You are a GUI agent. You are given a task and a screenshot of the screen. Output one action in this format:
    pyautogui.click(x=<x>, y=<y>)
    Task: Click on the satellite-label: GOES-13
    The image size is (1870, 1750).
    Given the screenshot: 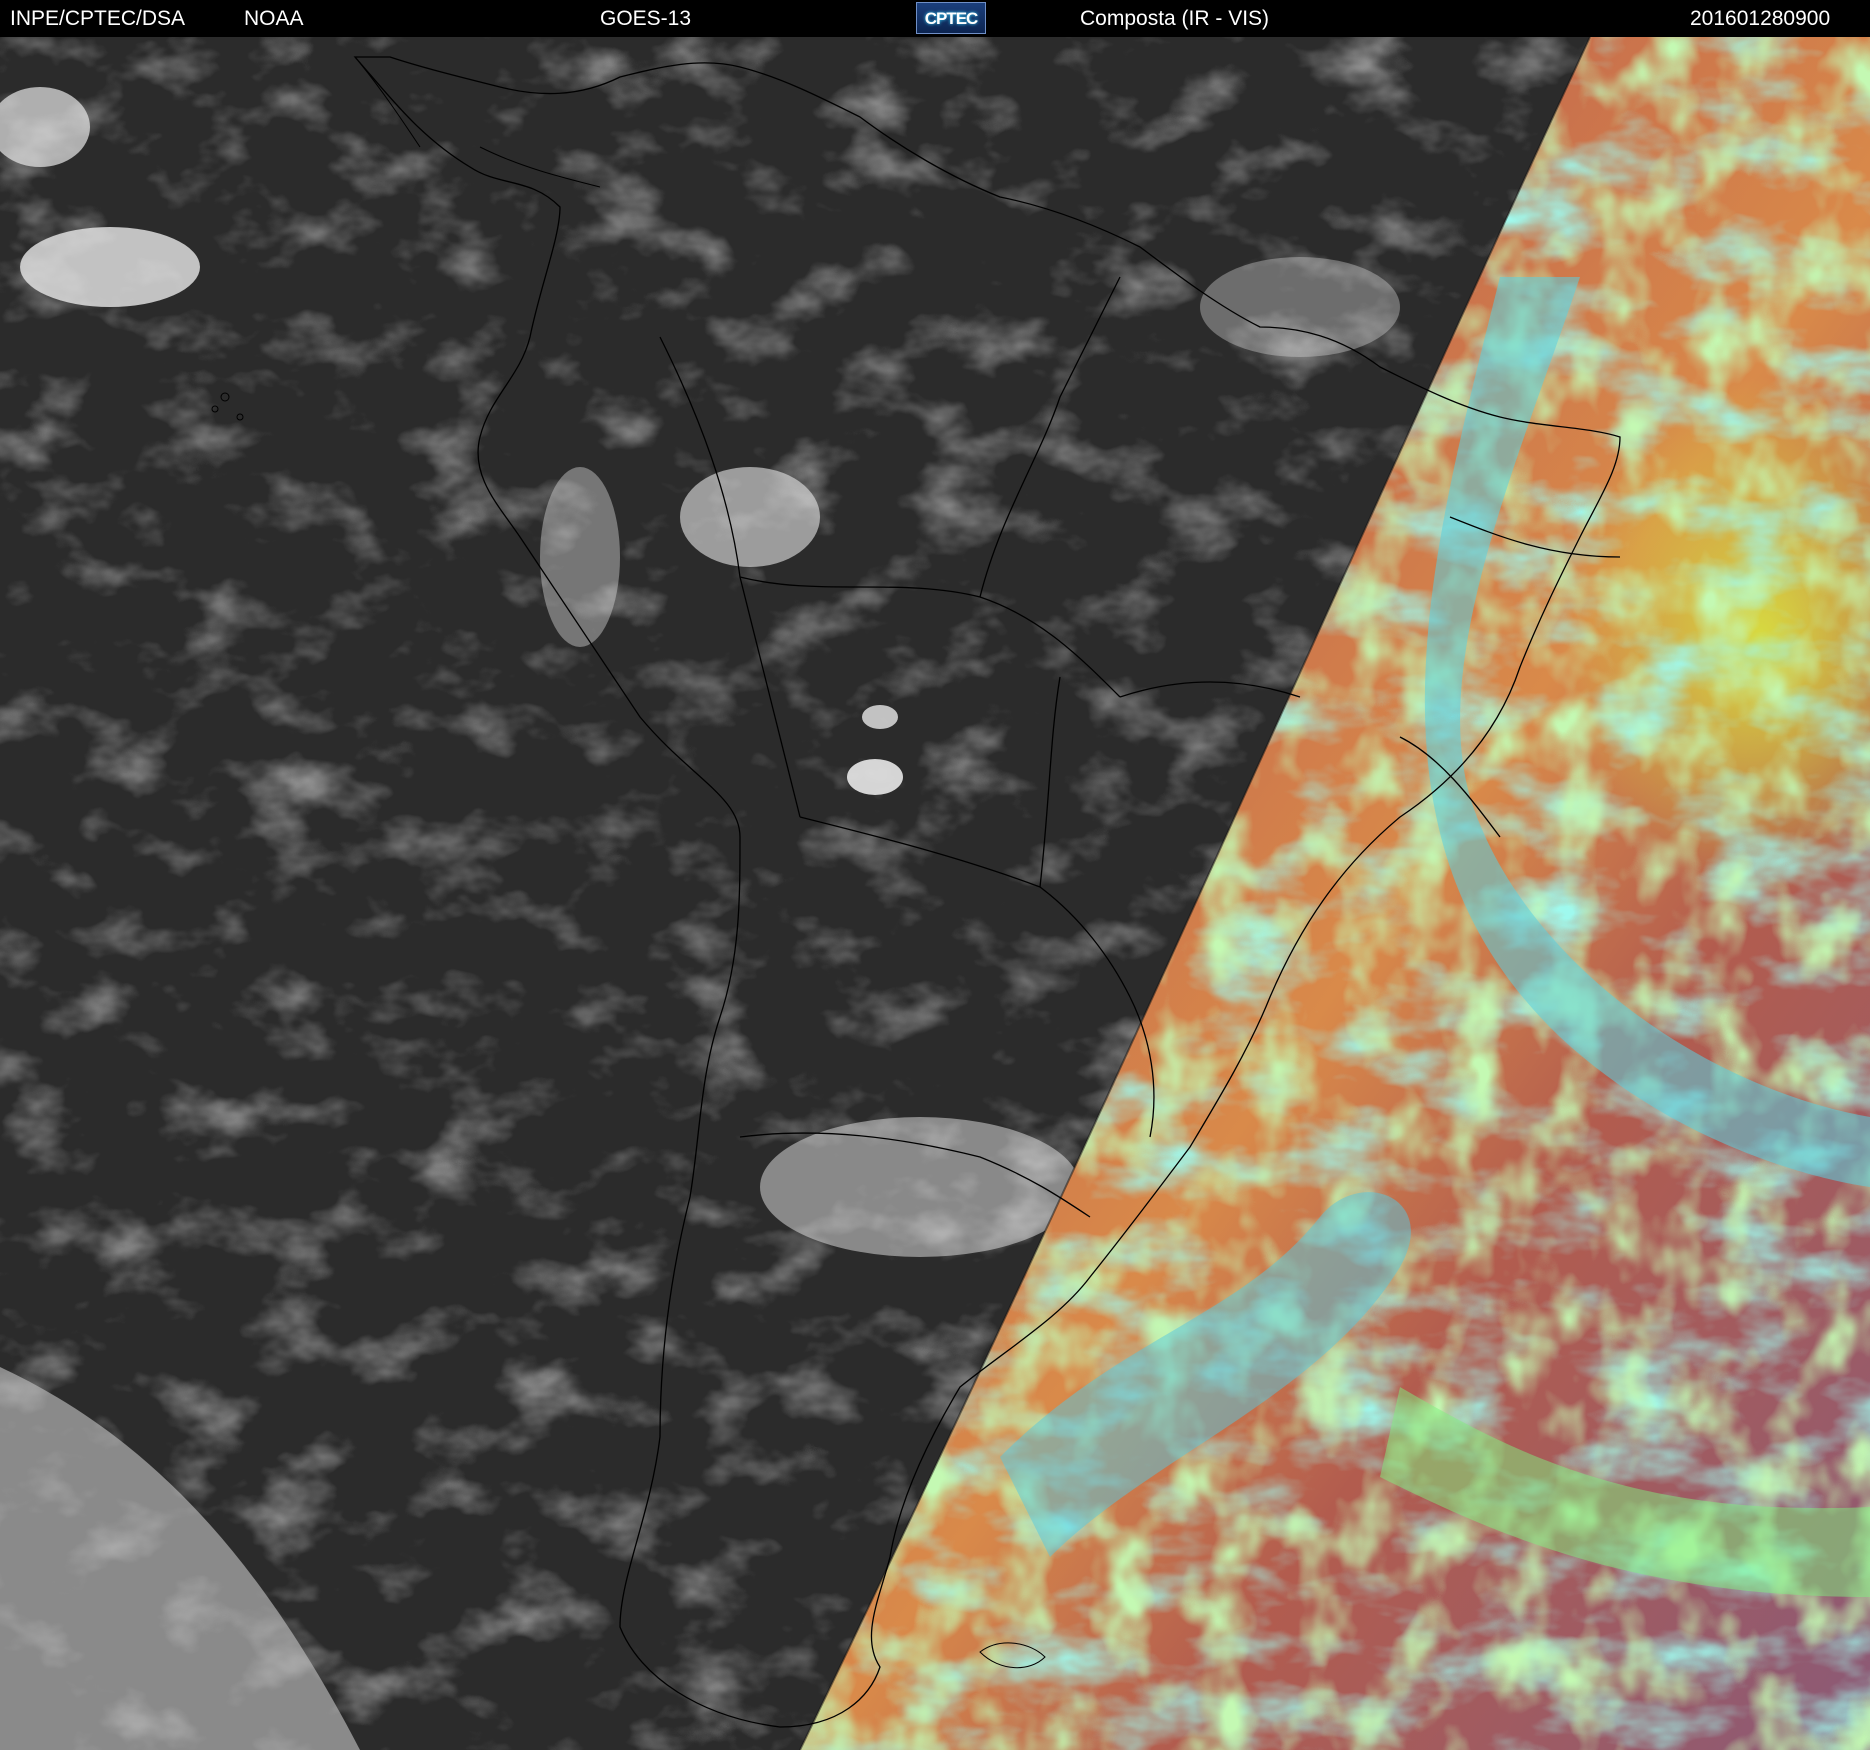 What is the action you would take?
    pyautogui.click(x=646, y=18)
    